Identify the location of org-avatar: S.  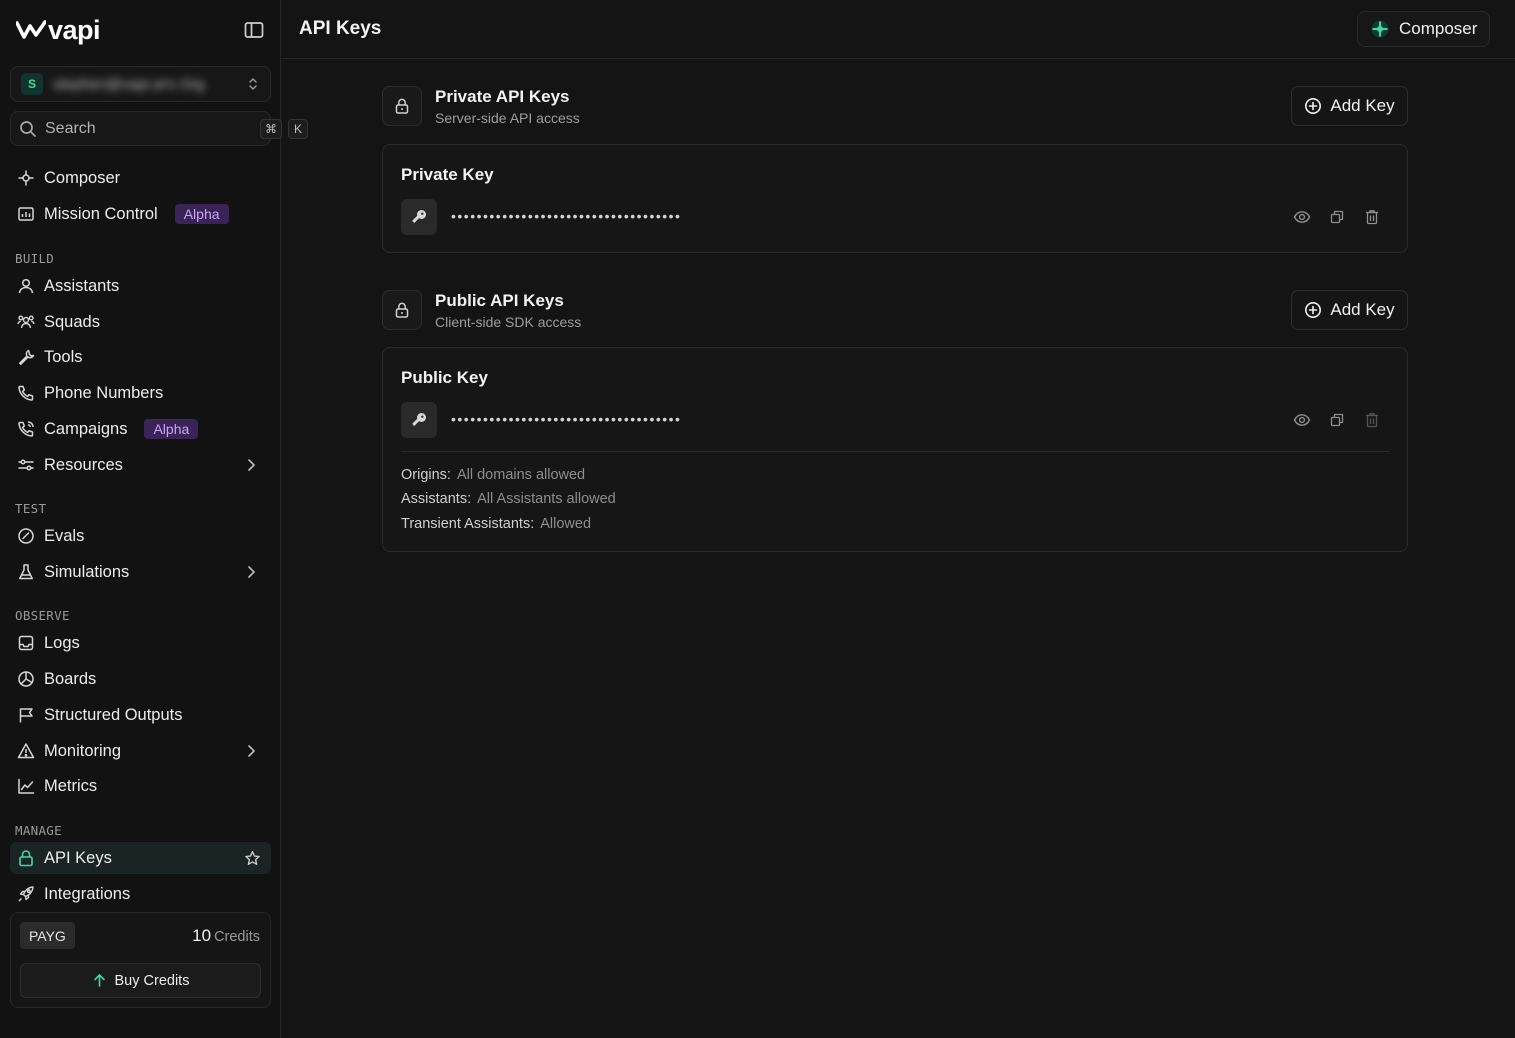
(32, 84).